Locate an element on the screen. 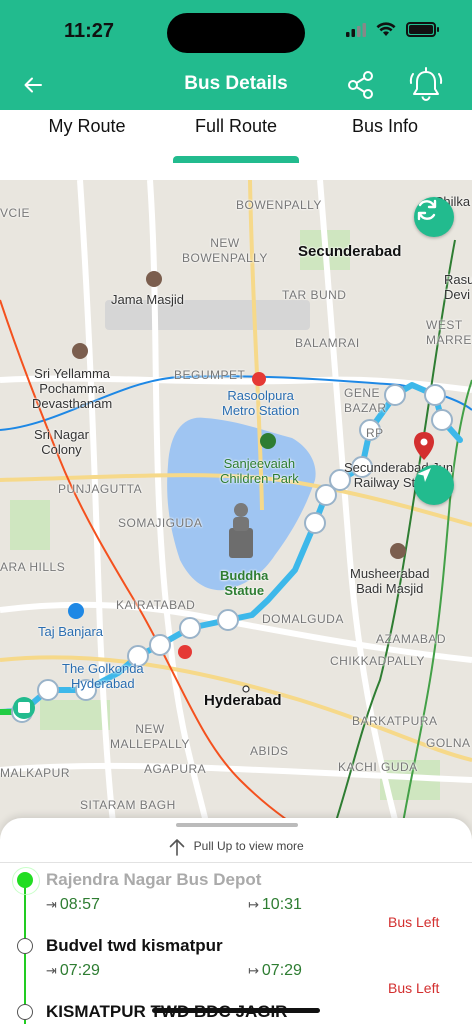 This screenshot has width=472, height=1024. destination-pin-icon is located at coordinates (424, 446).